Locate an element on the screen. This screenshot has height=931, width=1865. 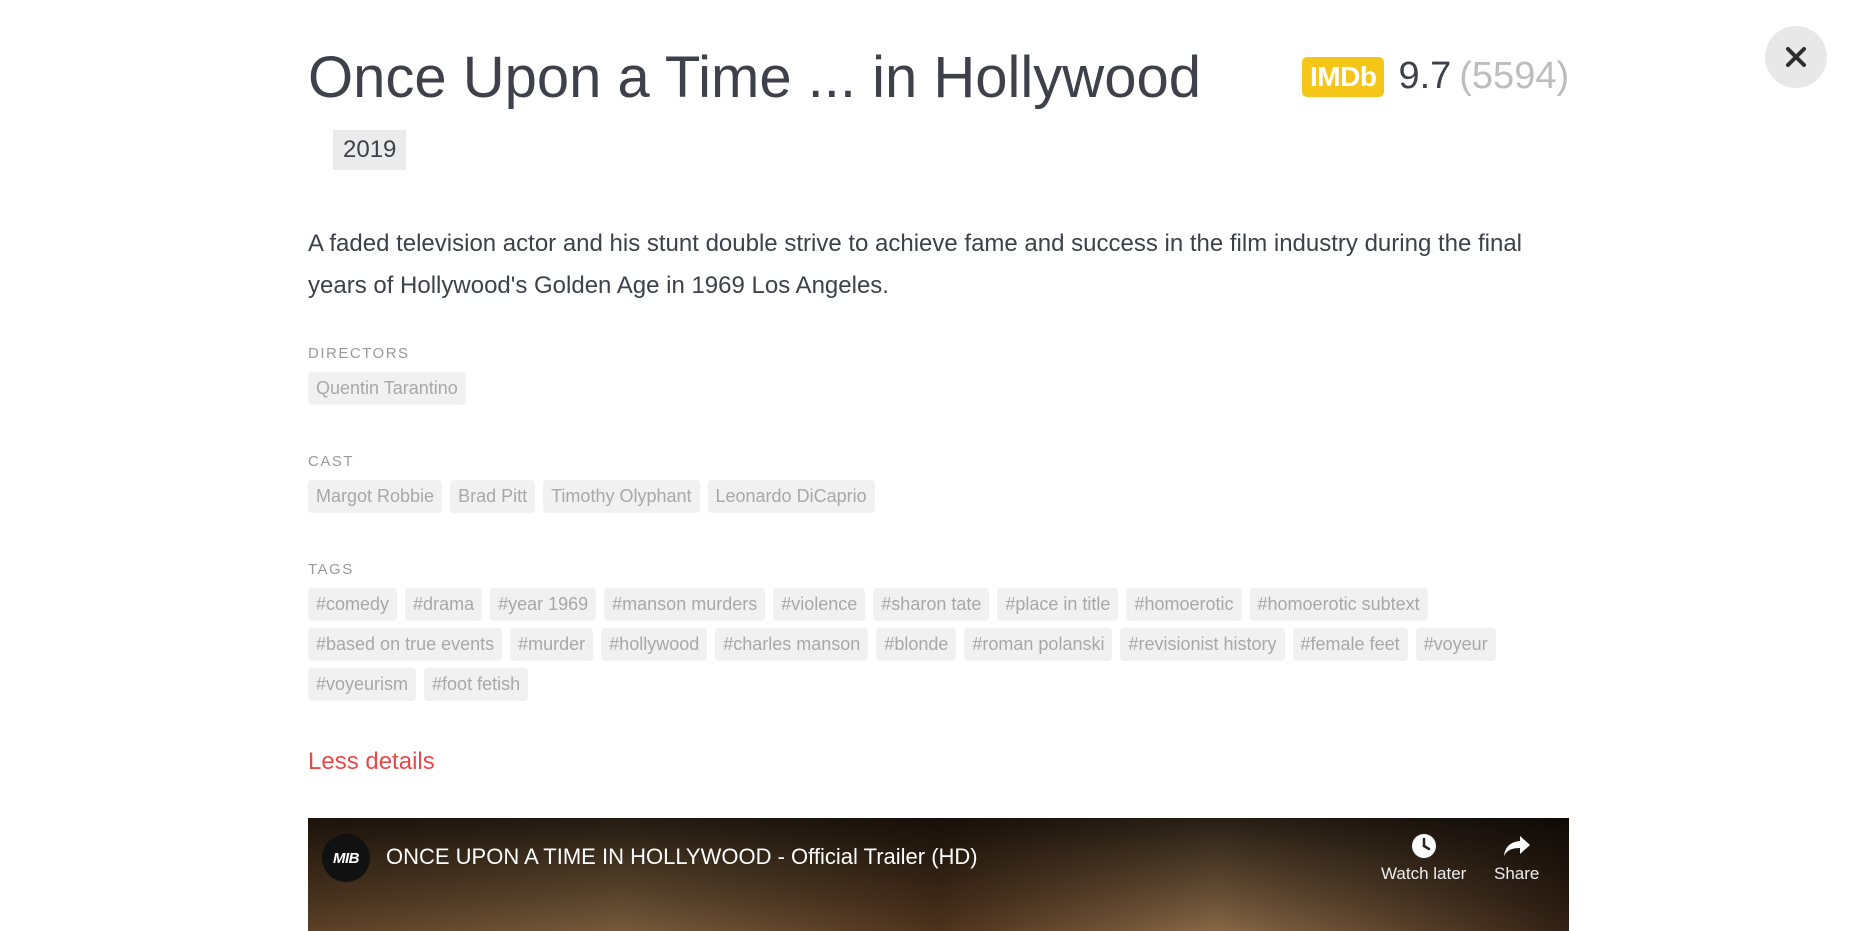
tag-chip: #voyeurism is located at coordinates (362, 684).